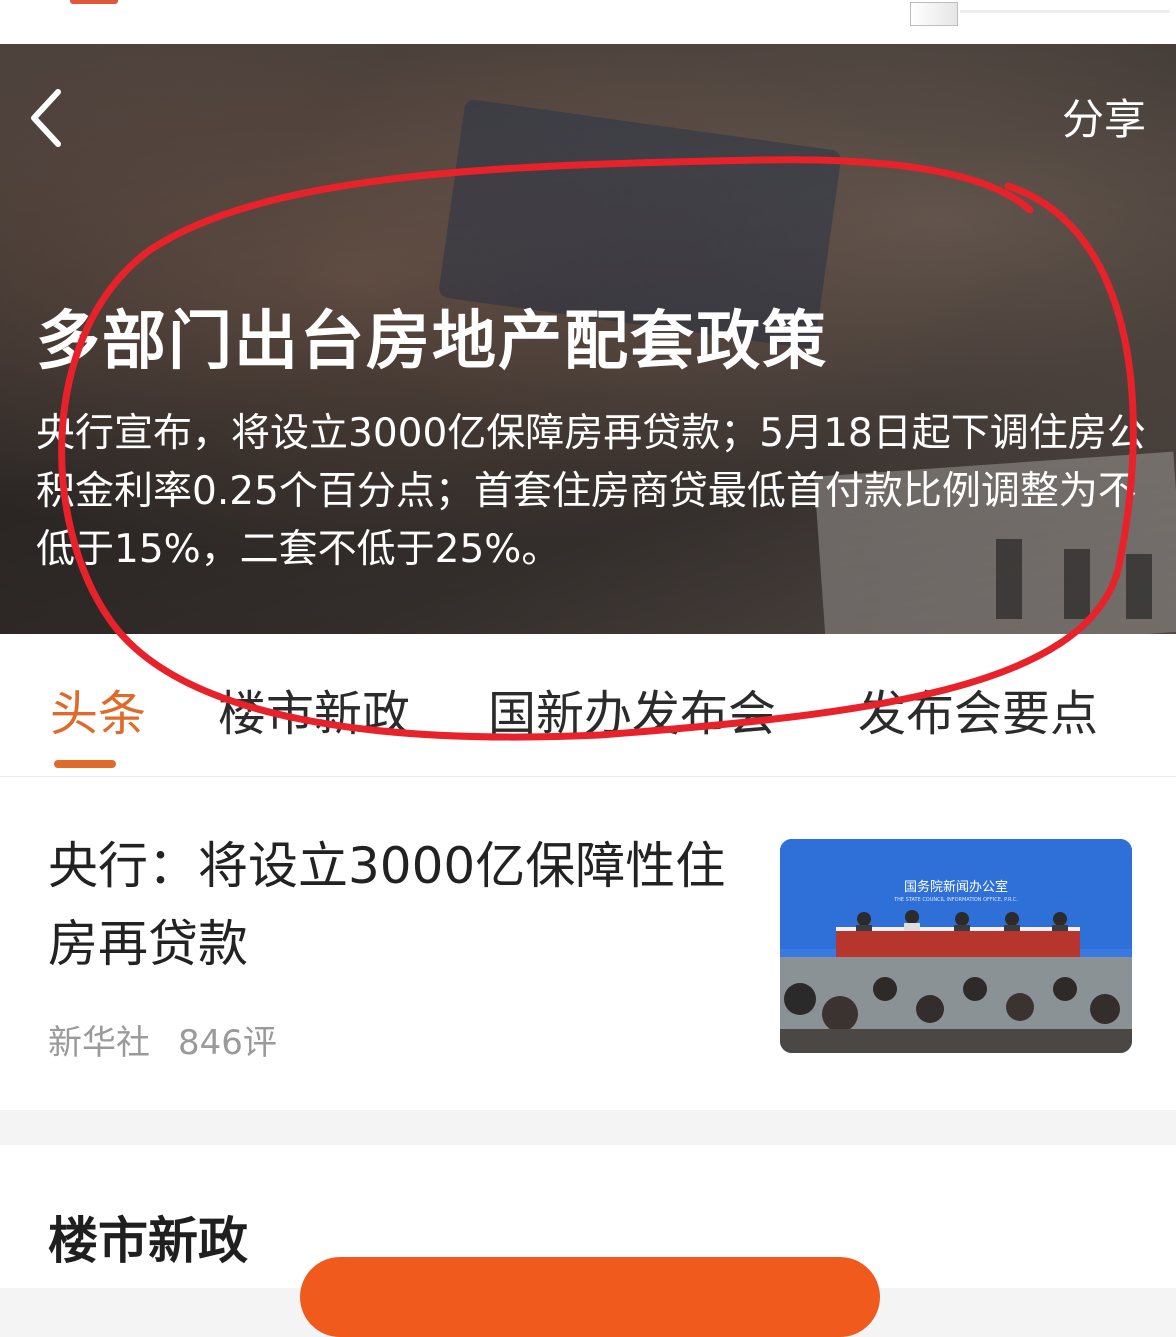 This screenshot has height=1337, width=1176. I want to click on tab-headline: 头条, so click(98, 709).